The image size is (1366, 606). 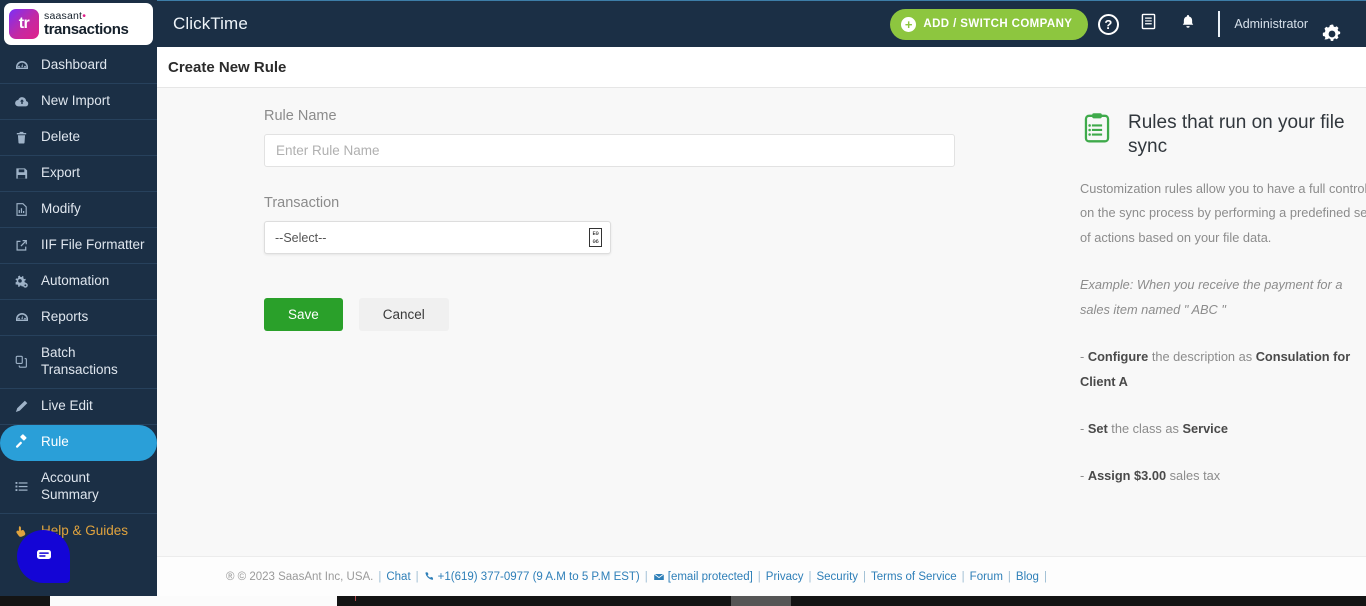 I want to click on sidebar-item-rule: Rule, so click(x=78, y=442).